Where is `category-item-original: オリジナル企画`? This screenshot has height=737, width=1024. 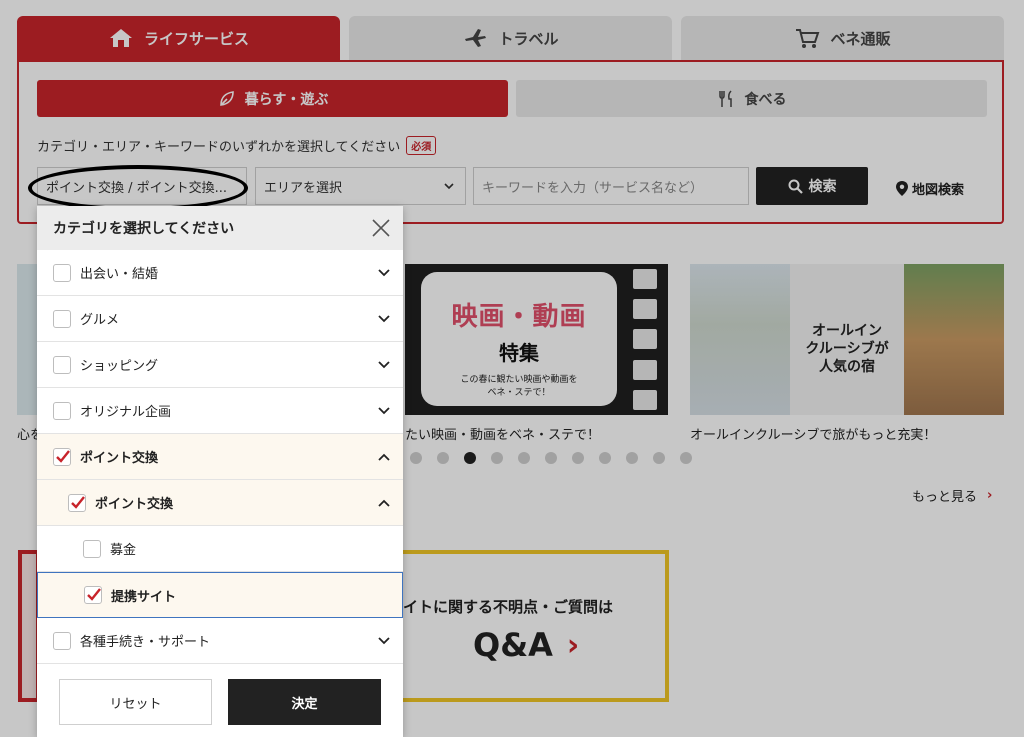 category-item-original: オリジナル企画 is located at coordinates (220, 411).